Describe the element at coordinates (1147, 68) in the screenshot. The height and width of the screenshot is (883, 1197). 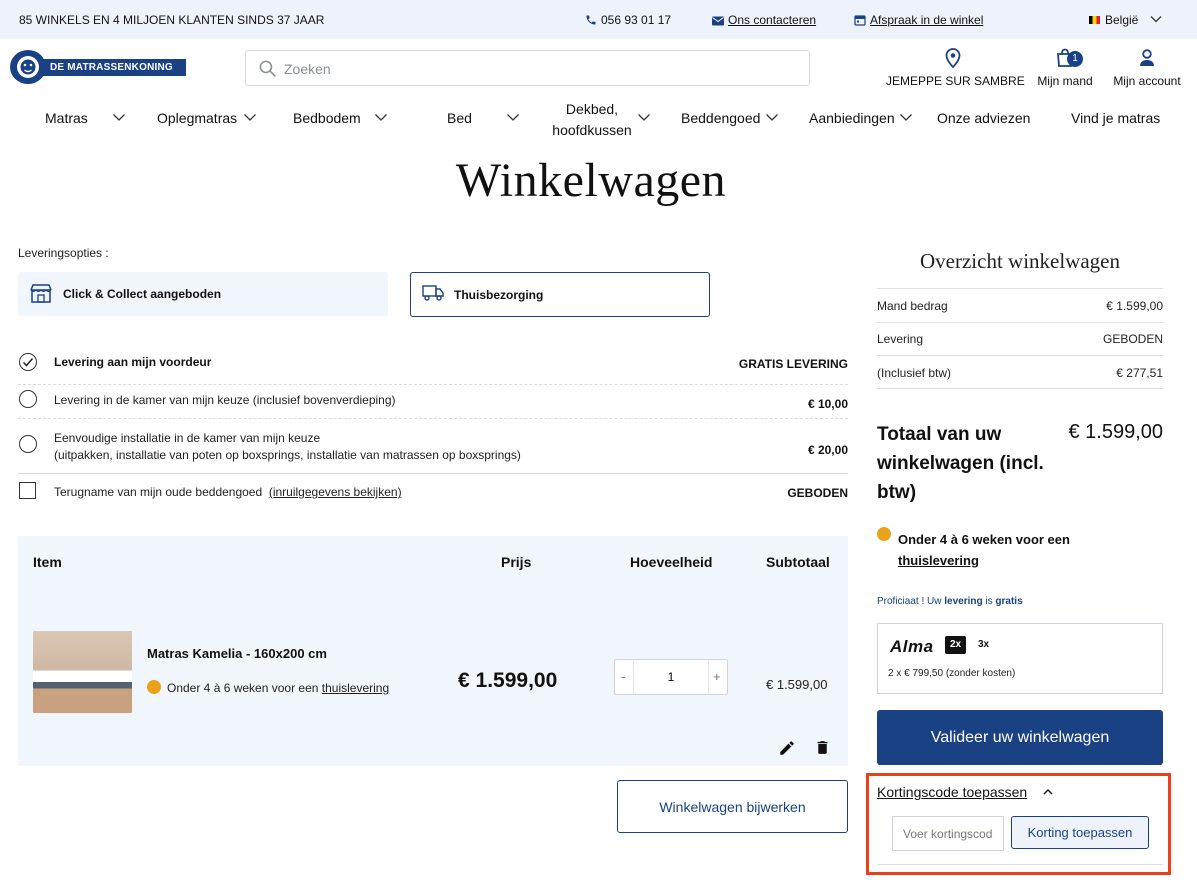
I see `account-link: Mijn account` at that location.